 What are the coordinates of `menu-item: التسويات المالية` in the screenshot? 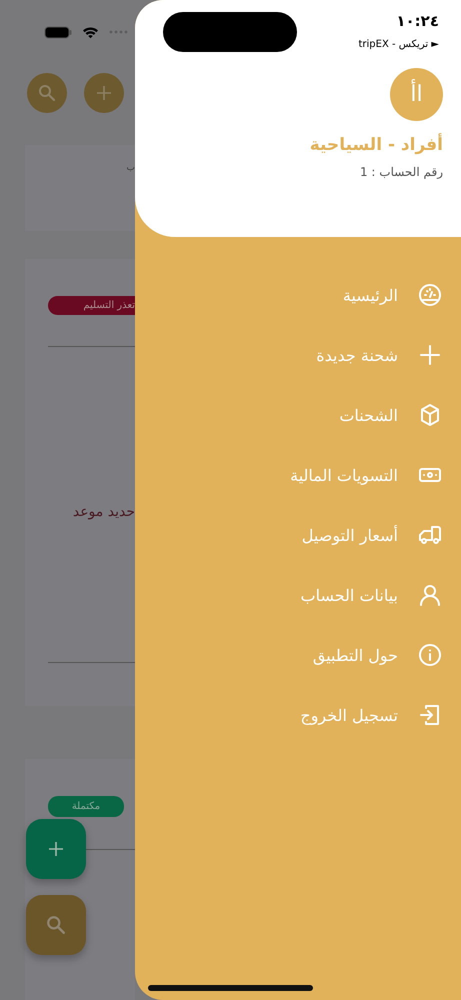 It's located at (344, 475).